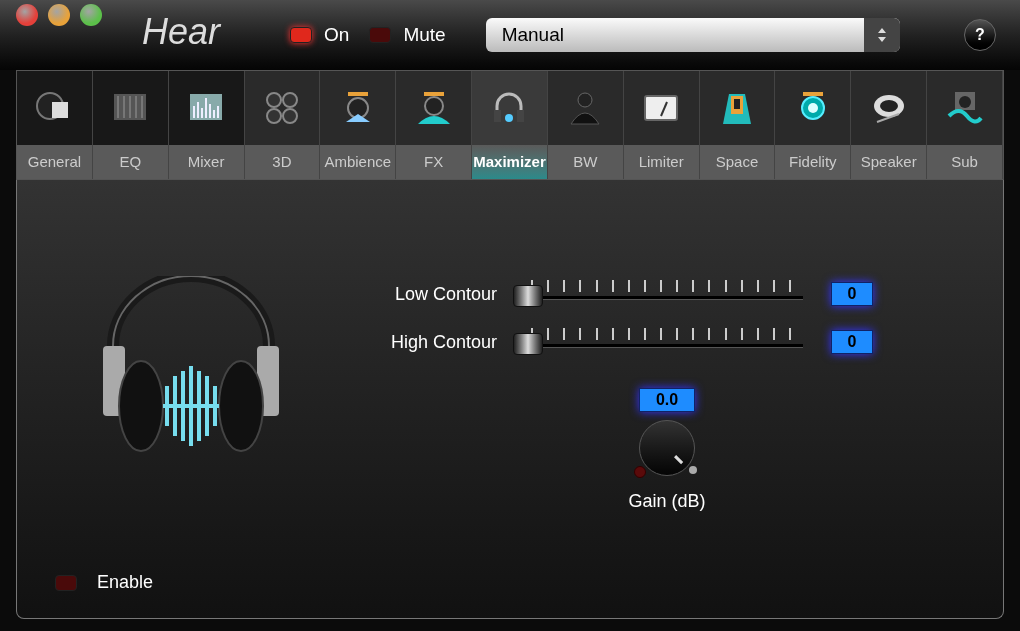 The width and height of the screenshot is (1020, 631). What do you see at coordinates (737, 125) in the screenshot?
I see `tab: Space` at bounding box center [737, 125].